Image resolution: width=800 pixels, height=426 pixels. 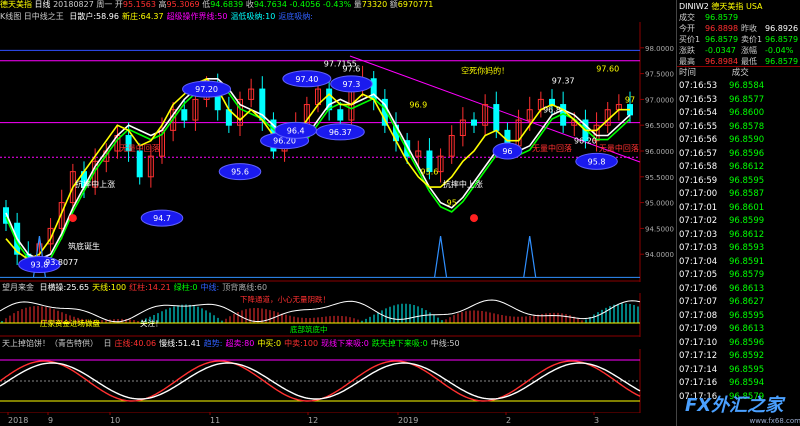 I want to click on y-tick-label: 95.0000, so click(x=659, y=204).